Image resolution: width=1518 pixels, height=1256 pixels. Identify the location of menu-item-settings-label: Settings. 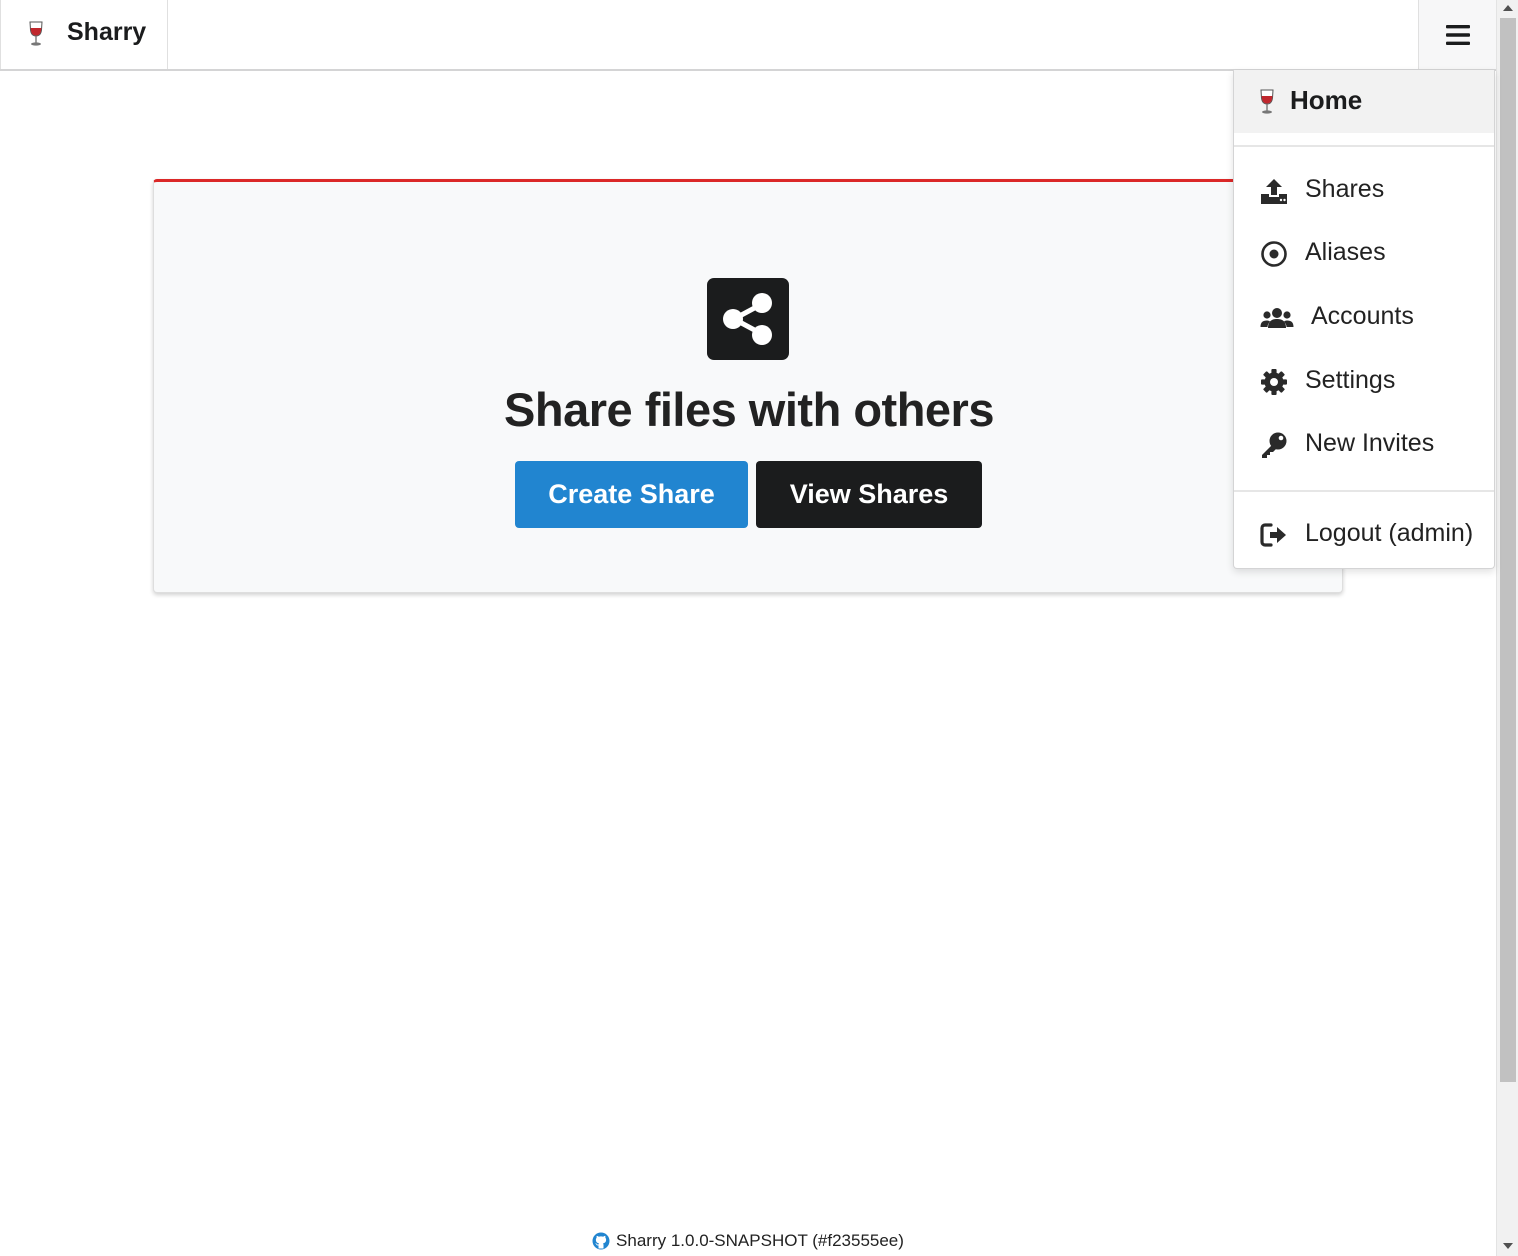
(1350, 380).